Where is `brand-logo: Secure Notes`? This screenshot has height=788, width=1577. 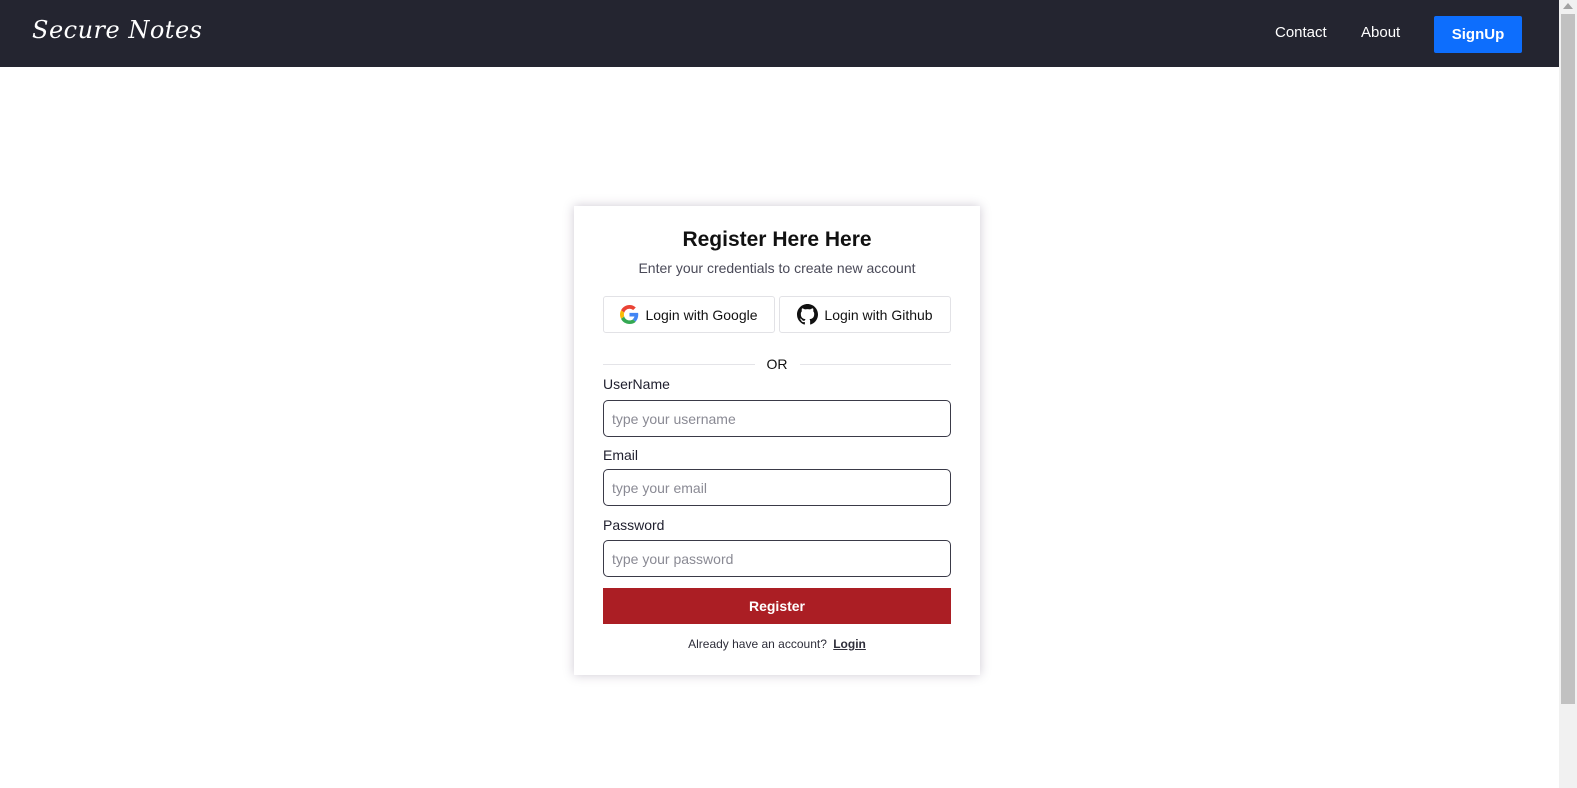
brand-logo: Secure Notes is located at coordinates (117, 30).